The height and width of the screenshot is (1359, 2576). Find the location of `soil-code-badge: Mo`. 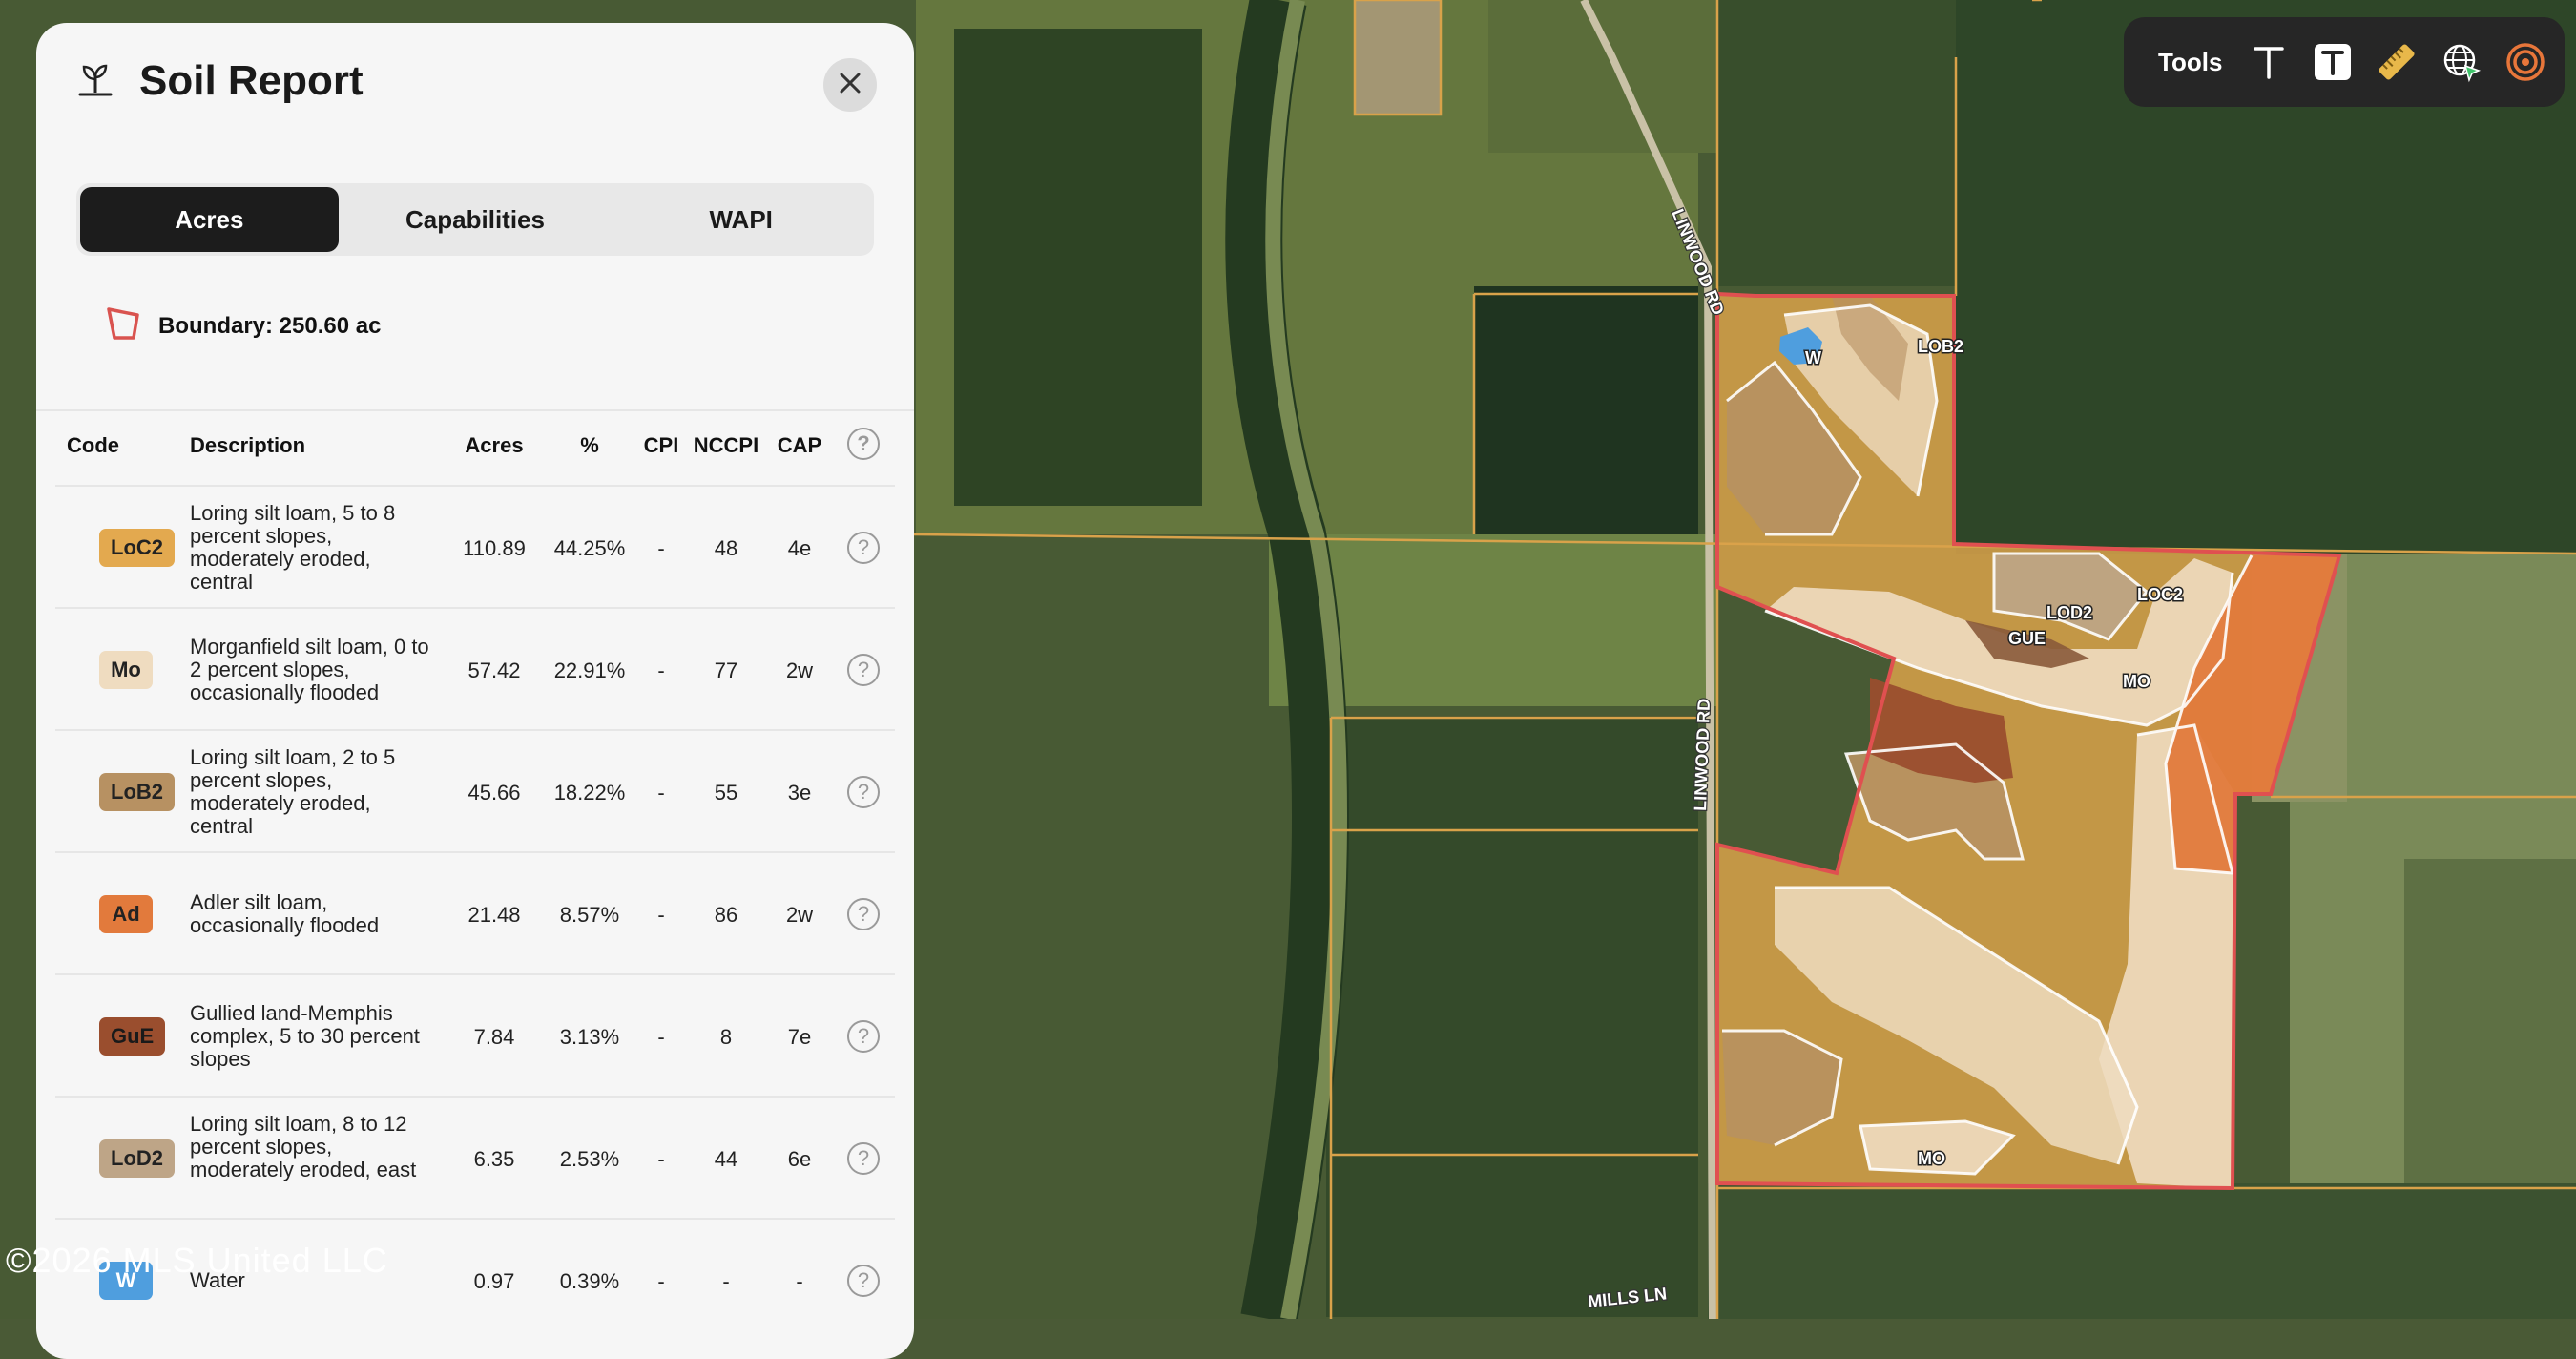

soil-code-badge: Mo is located at coordinates (126, 670).